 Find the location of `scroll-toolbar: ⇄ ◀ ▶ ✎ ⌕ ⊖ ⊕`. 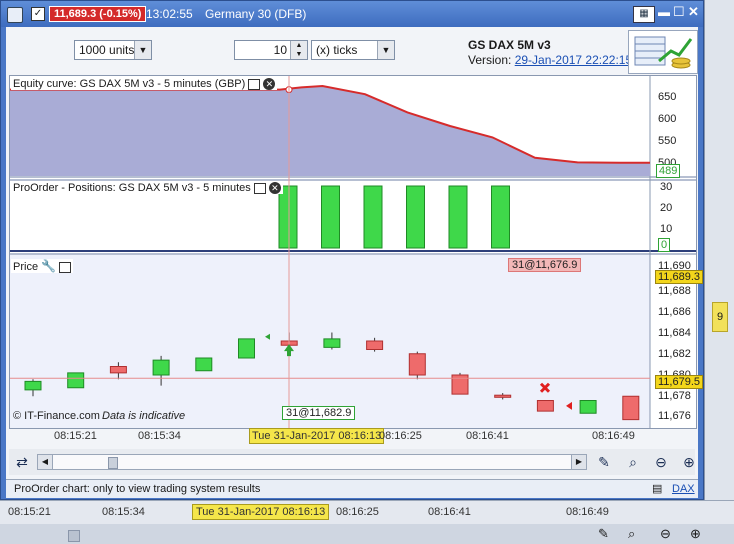

scroll-toolbar: ⇄ ◀ ▶ ✎ ⌕ ⊖ ⊕ is located at coordinates (352, 462).